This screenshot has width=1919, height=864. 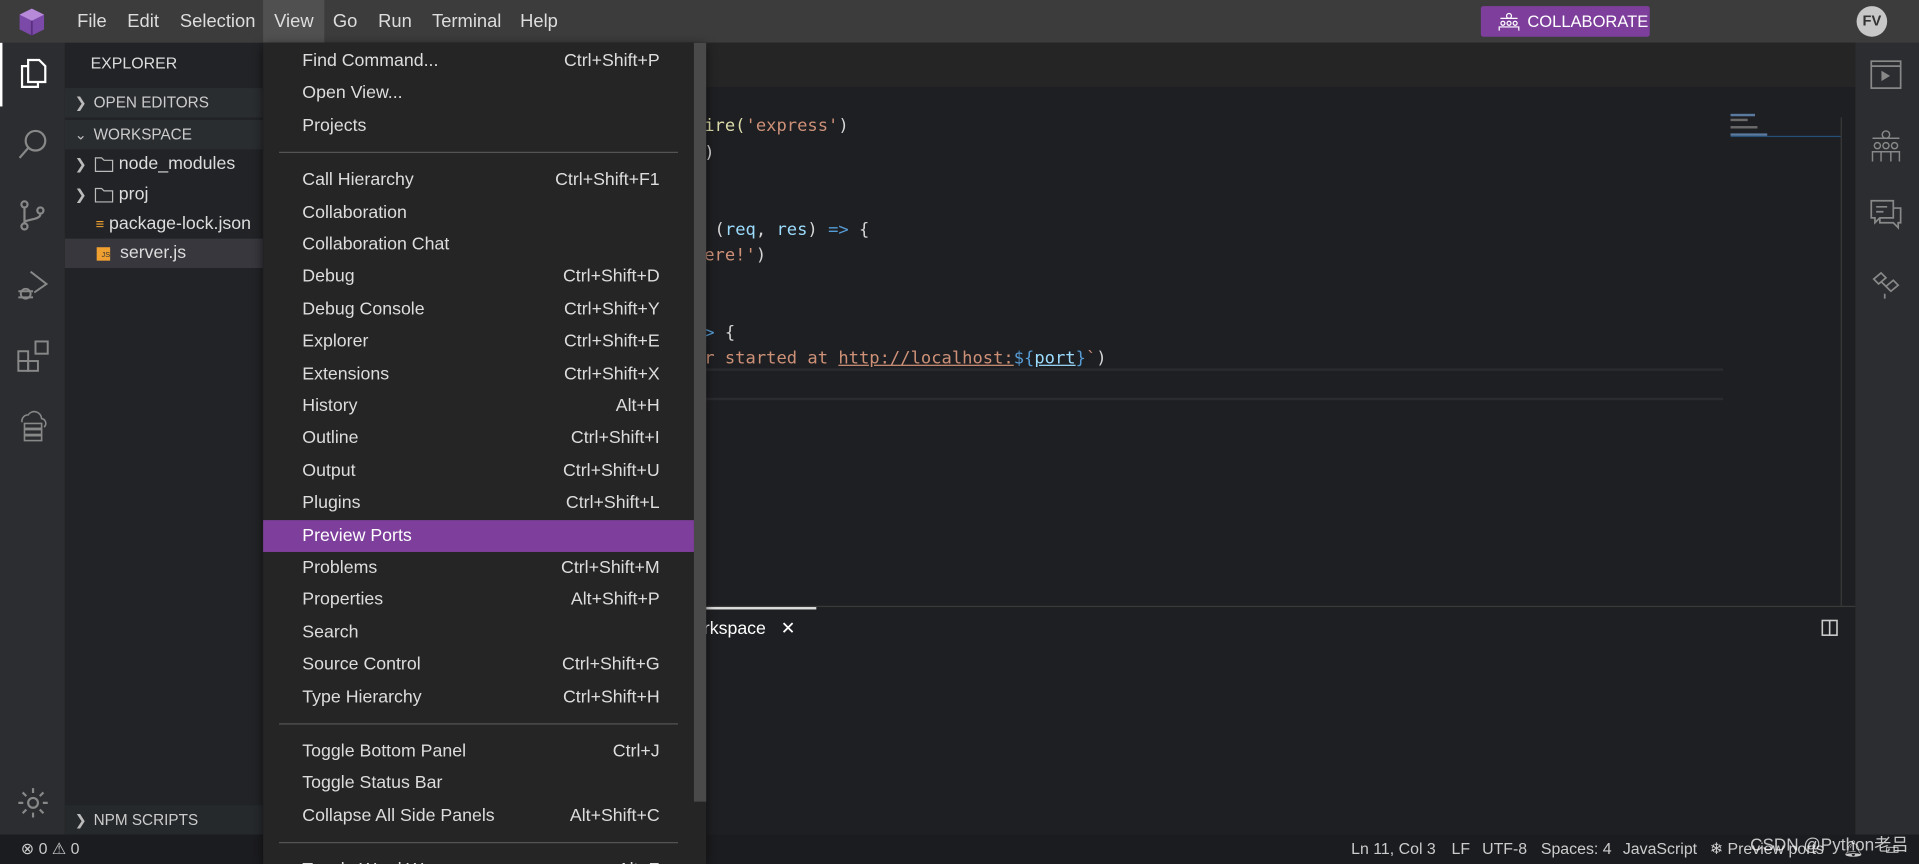 What do you see at coordinates (164, 163) in the screenshot?
I see `tree-item-node-modules: ❯ node_modules` at bounding box center [164, 163].